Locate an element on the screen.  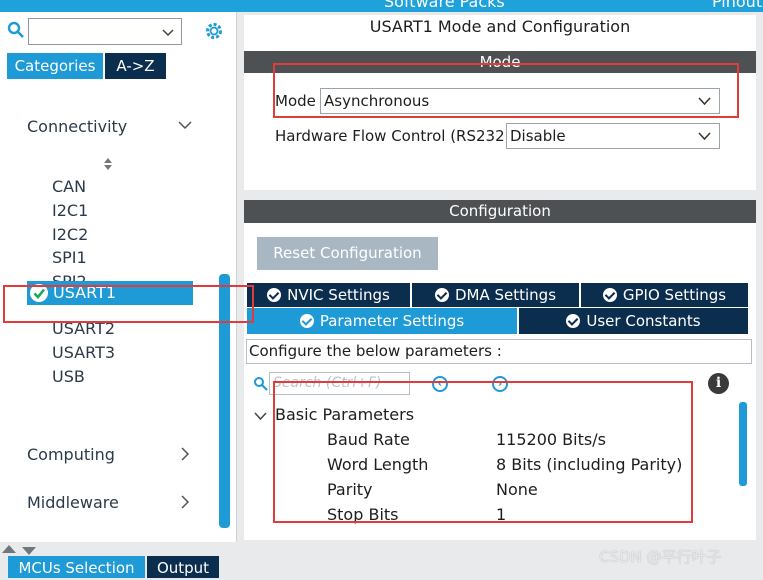
highlight-box-mode is located at coordinates (506, 90).